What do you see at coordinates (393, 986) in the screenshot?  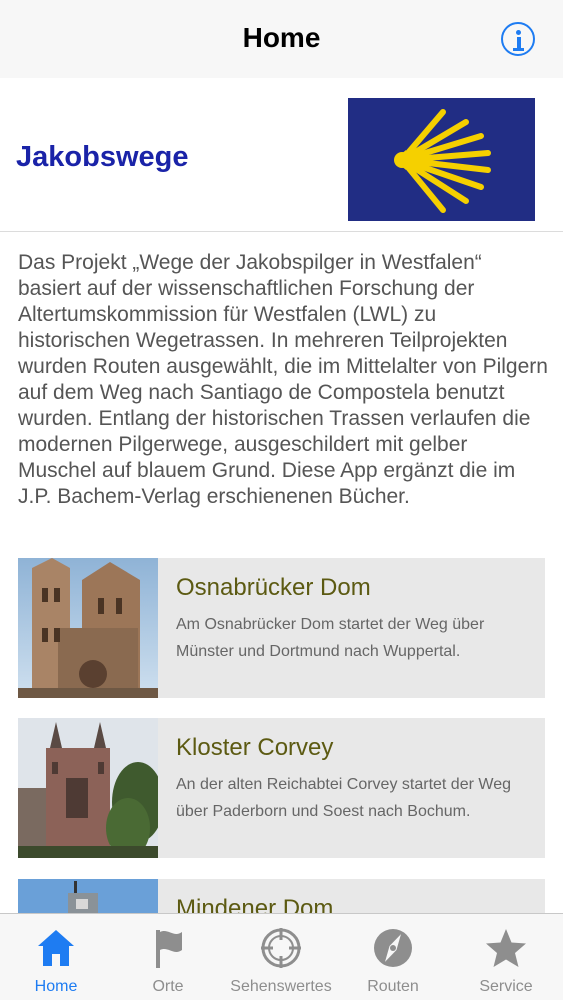 I see `tab-label: Routen` at bounding box center [393, 986].